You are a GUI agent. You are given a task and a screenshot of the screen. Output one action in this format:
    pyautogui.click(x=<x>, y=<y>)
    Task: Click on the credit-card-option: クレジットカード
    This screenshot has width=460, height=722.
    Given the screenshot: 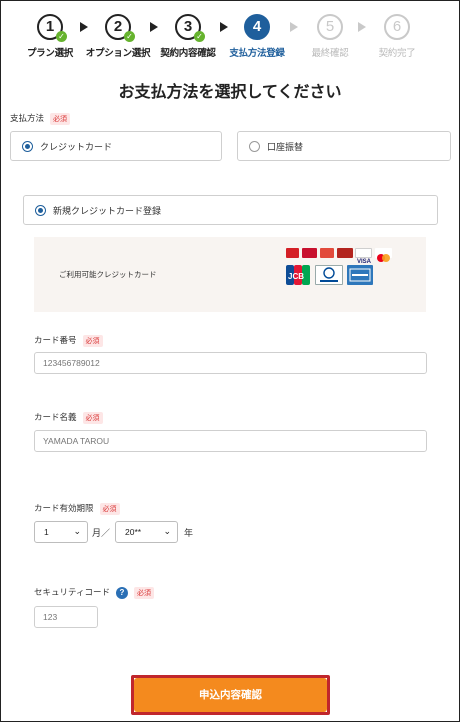 What is the action you would take?
    pyautogui.click(x=116, y=146)
    